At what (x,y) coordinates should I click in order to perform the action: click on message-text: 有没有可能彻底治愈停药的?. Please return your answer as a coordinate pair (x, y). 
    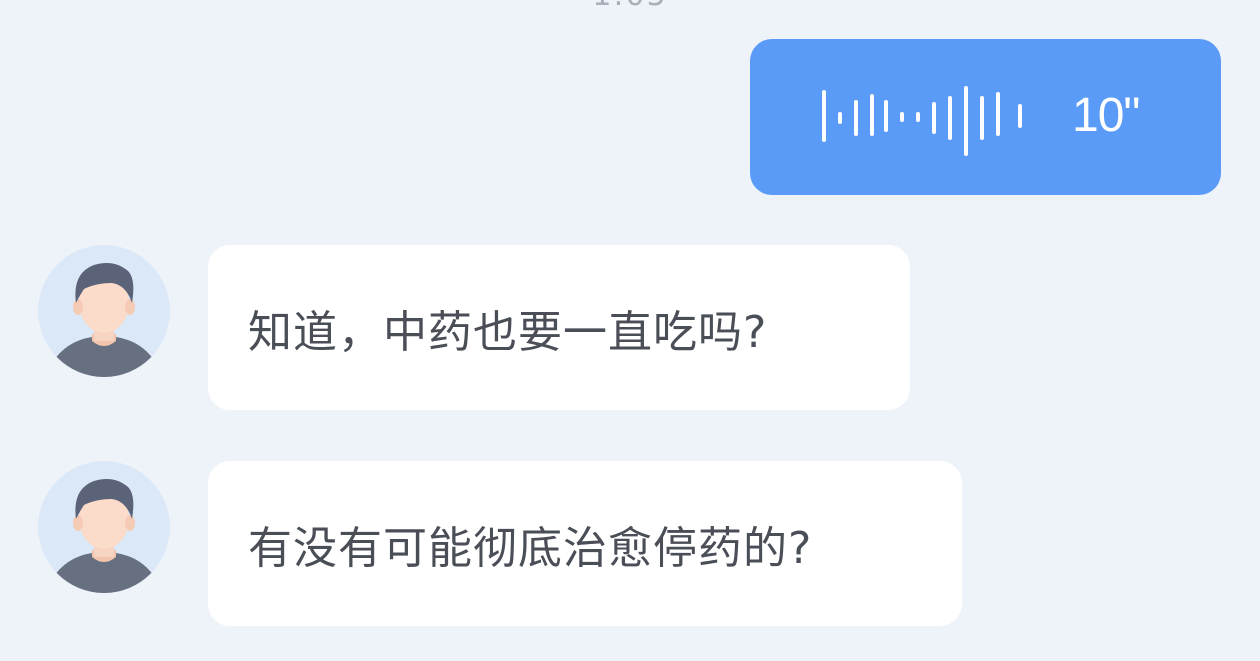
    Looking at the image, I should click on (530, 548).